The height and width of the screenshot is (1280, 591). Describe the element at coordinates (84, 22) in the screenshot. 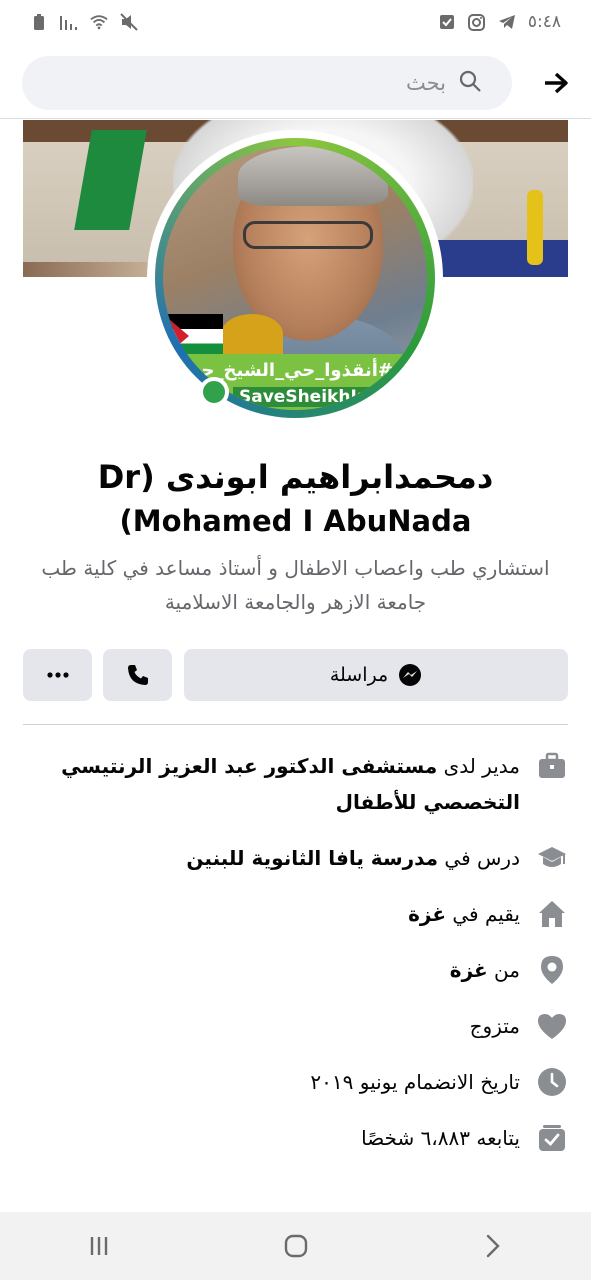

I see `status-icons-left` at that location.